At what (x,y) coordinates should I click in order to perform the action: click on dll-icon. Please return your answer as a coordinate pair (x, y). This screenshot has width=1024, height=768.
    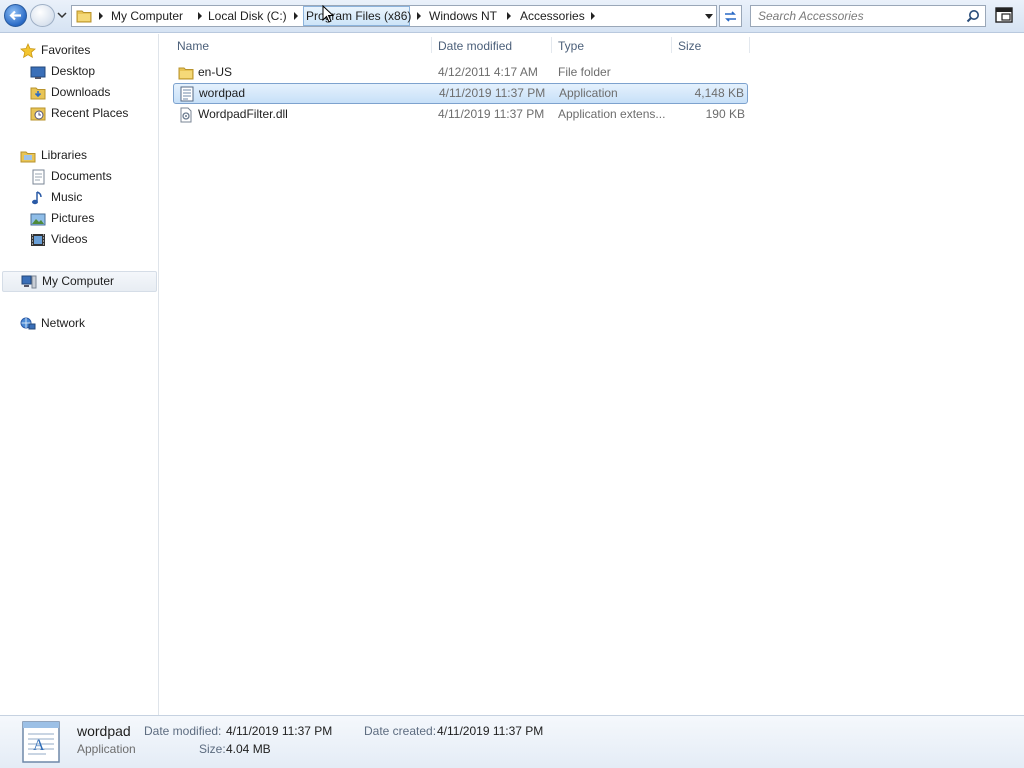
    Looking at the image, I should click on (186, 115).